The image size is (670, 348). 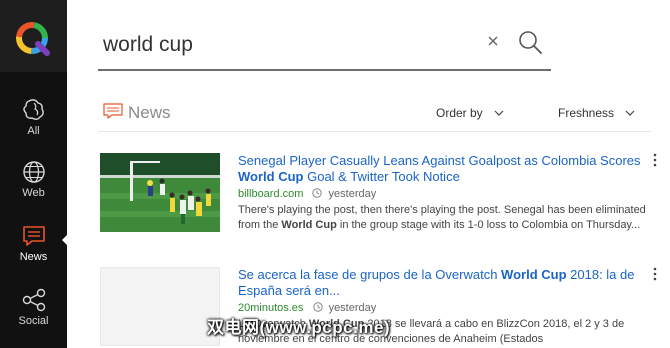 I want to click on sidebar-item-label: Web, so click(x=33, y=193).